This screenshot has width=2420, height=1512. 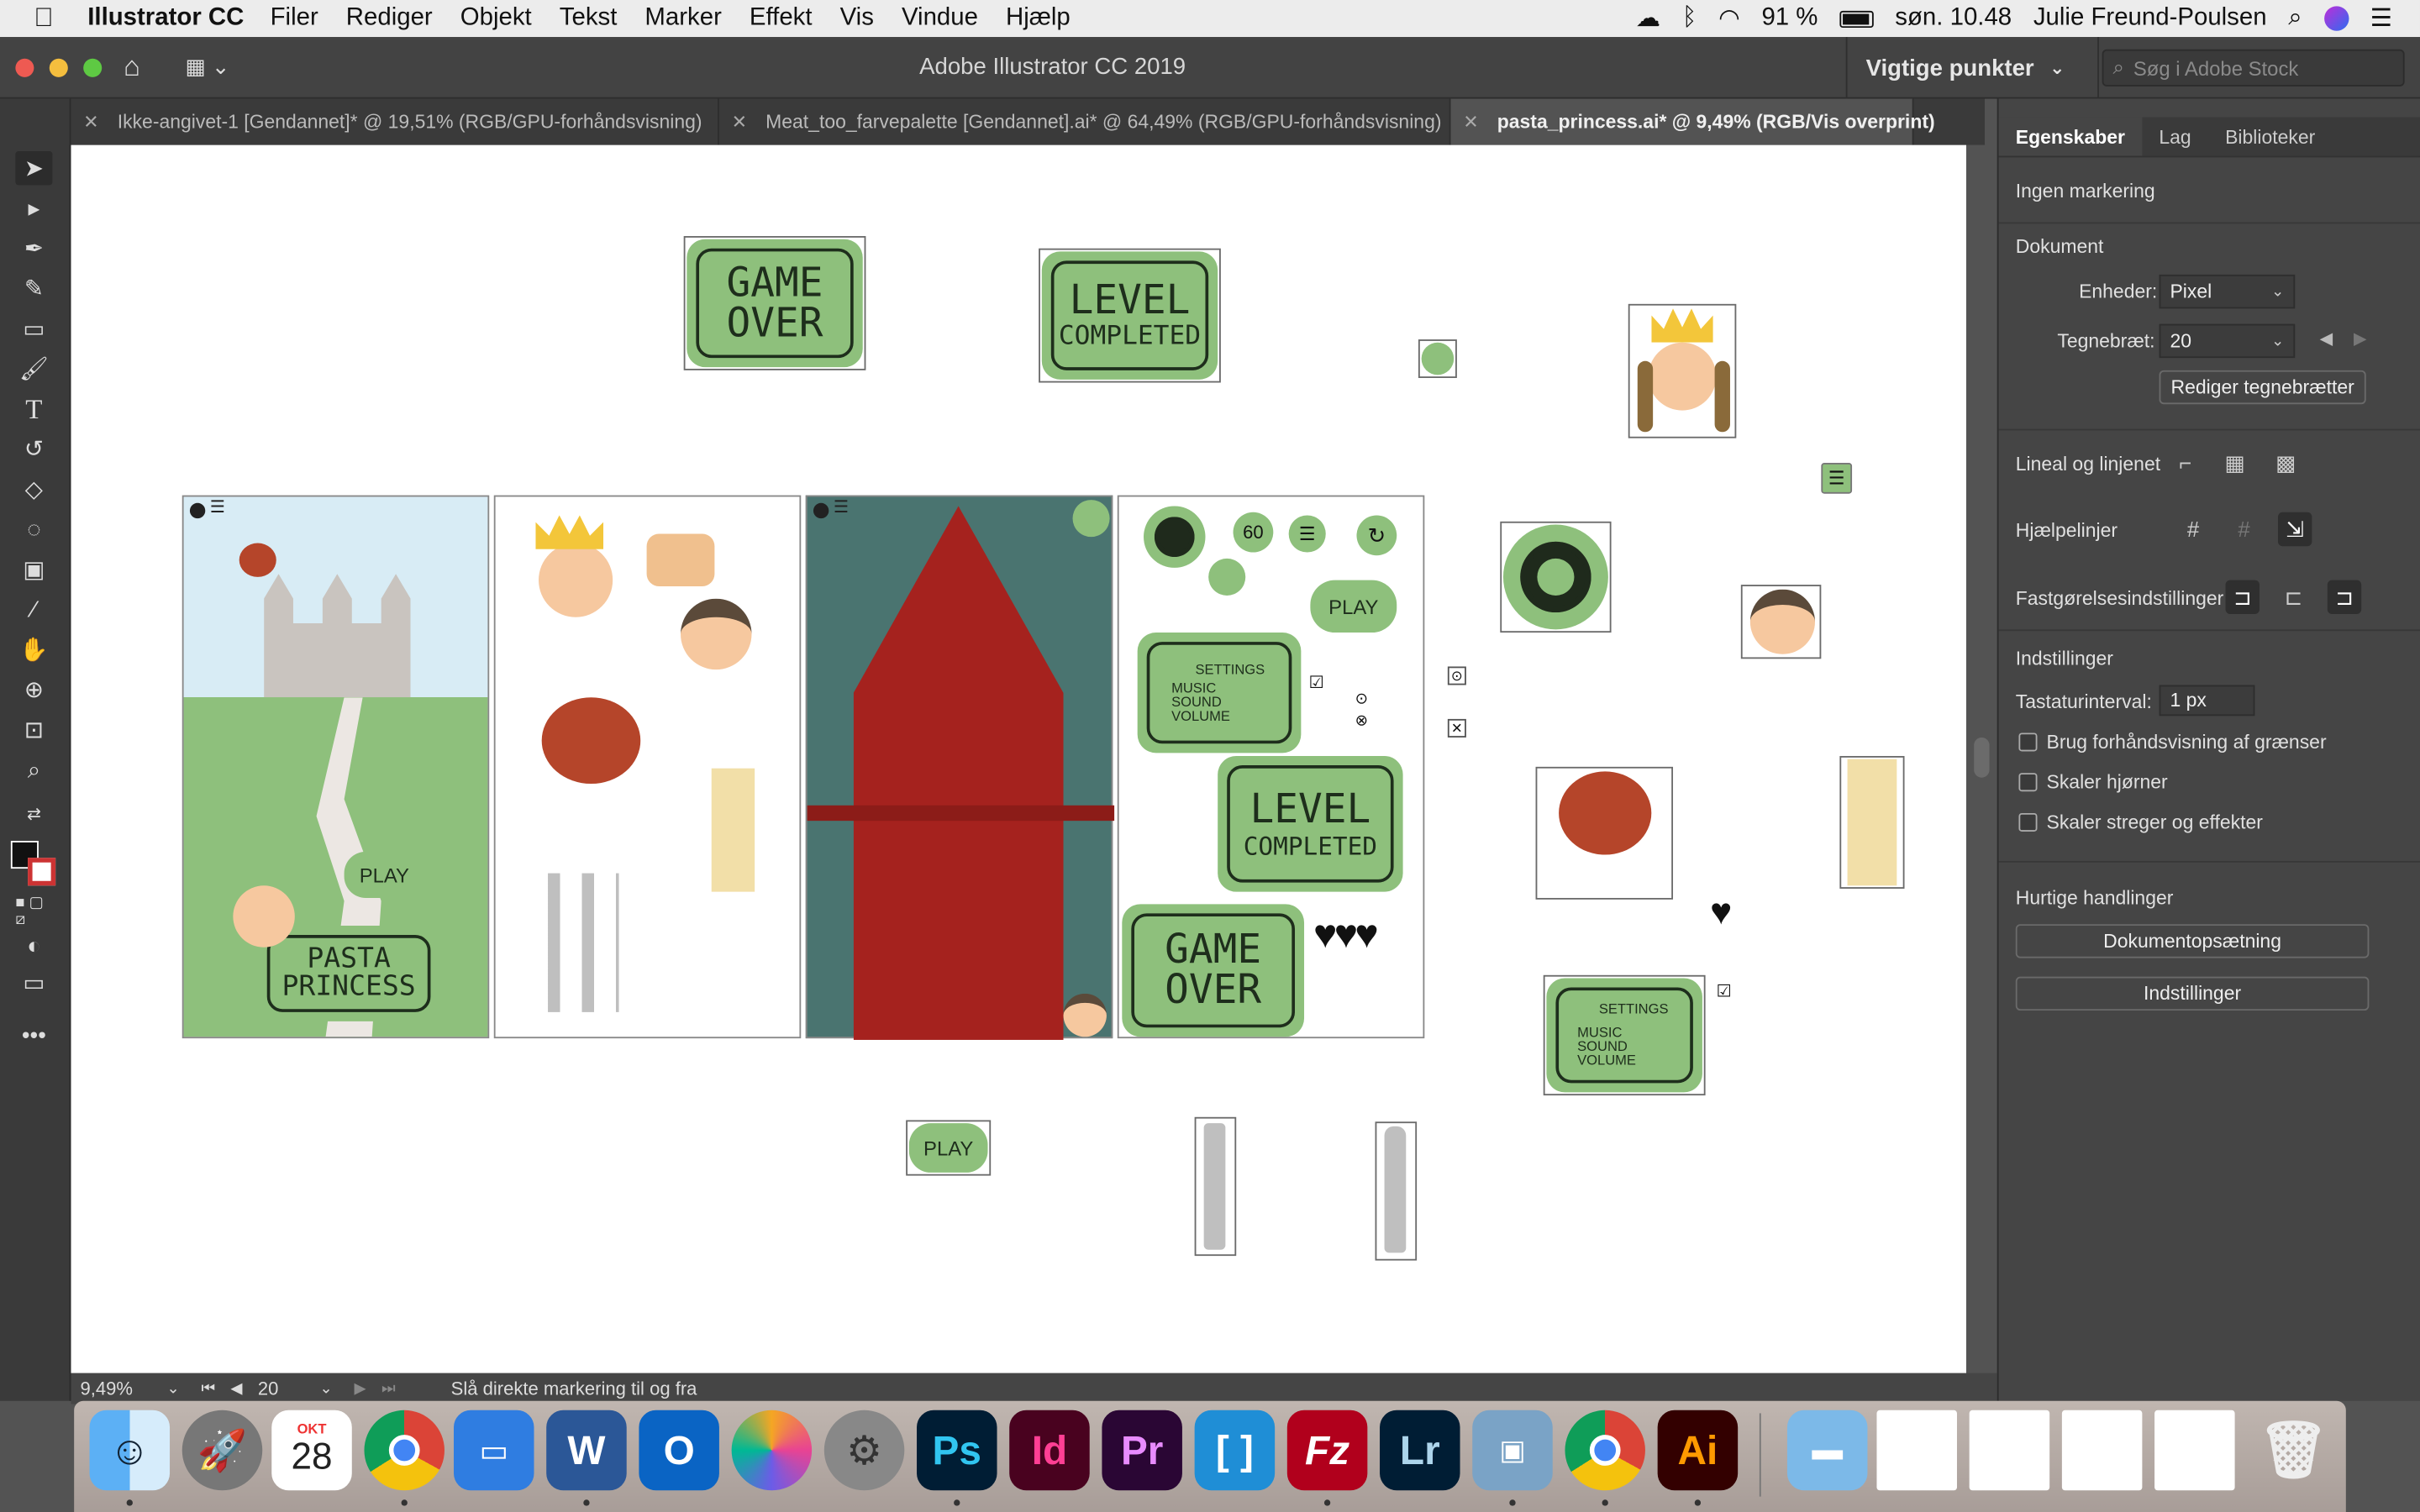 I want to click on clock: søn. 10.48, so click(x=1953, y=19).